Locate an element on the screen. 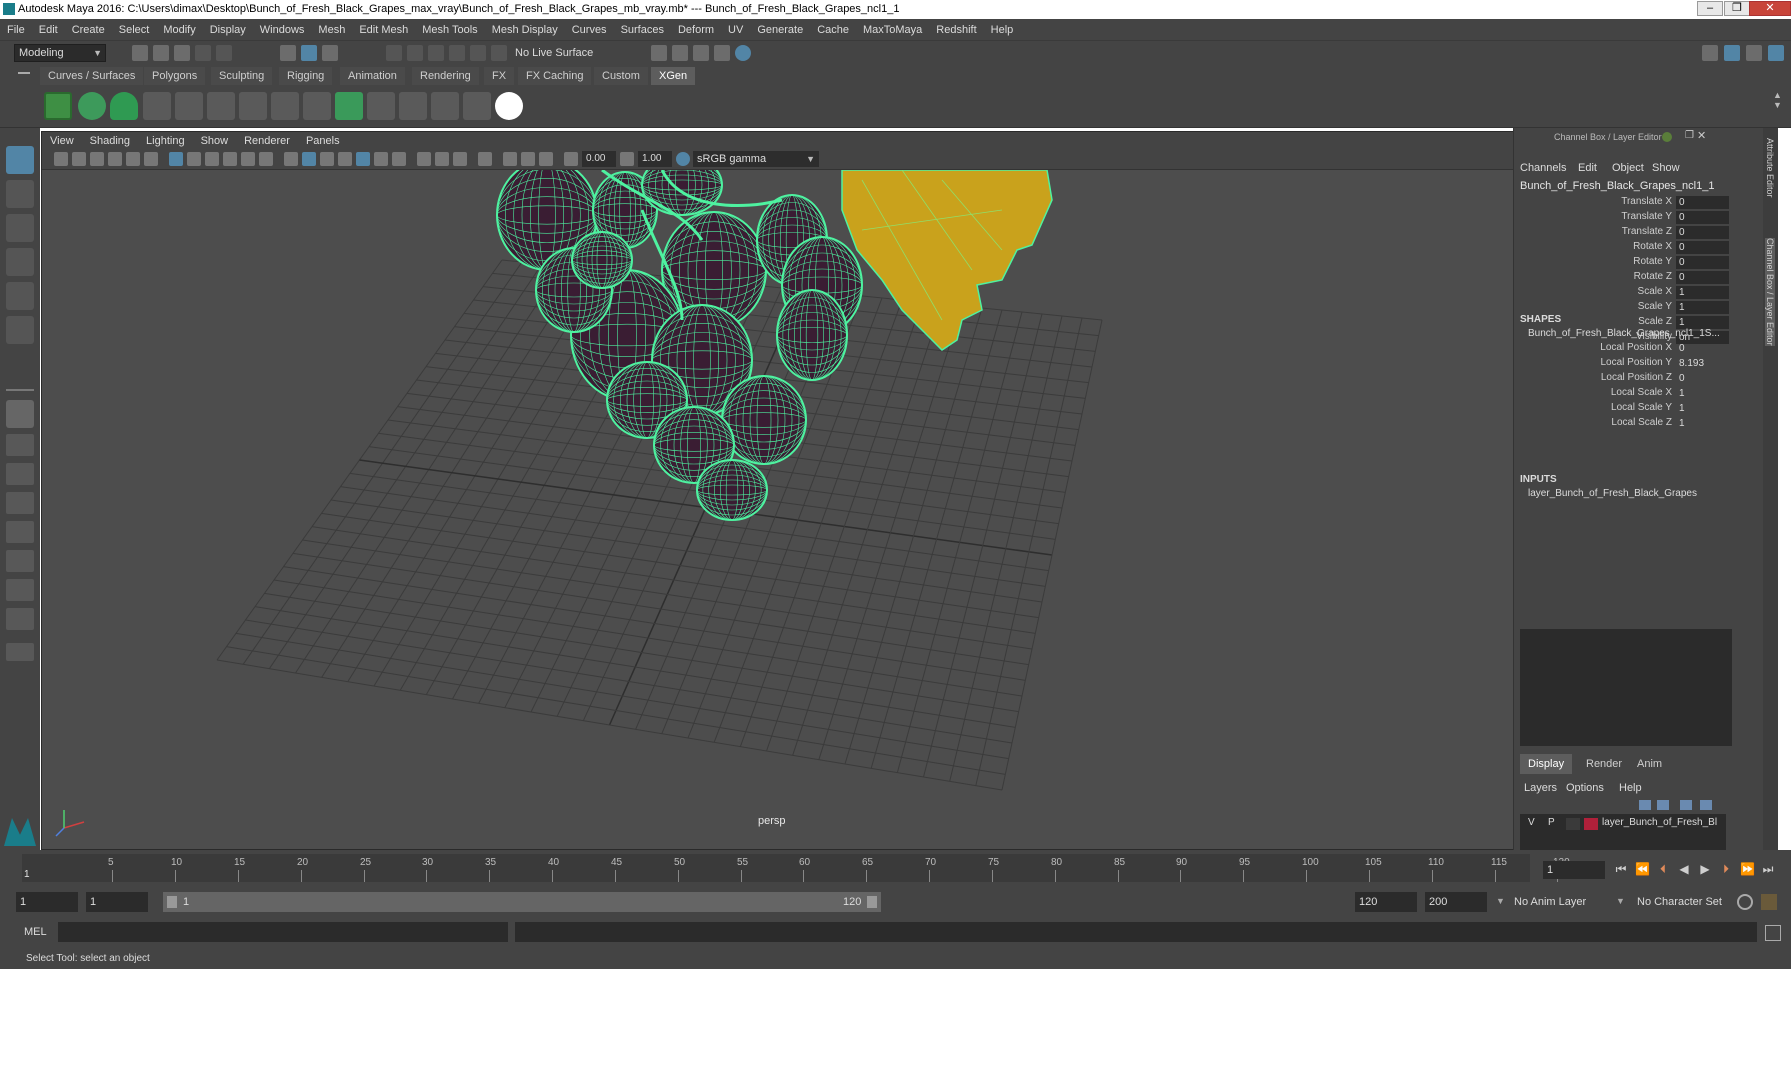 The width and height of the screenshot is (1791, 1080). menu-deform: Deform is located at coordinates (696, 30).